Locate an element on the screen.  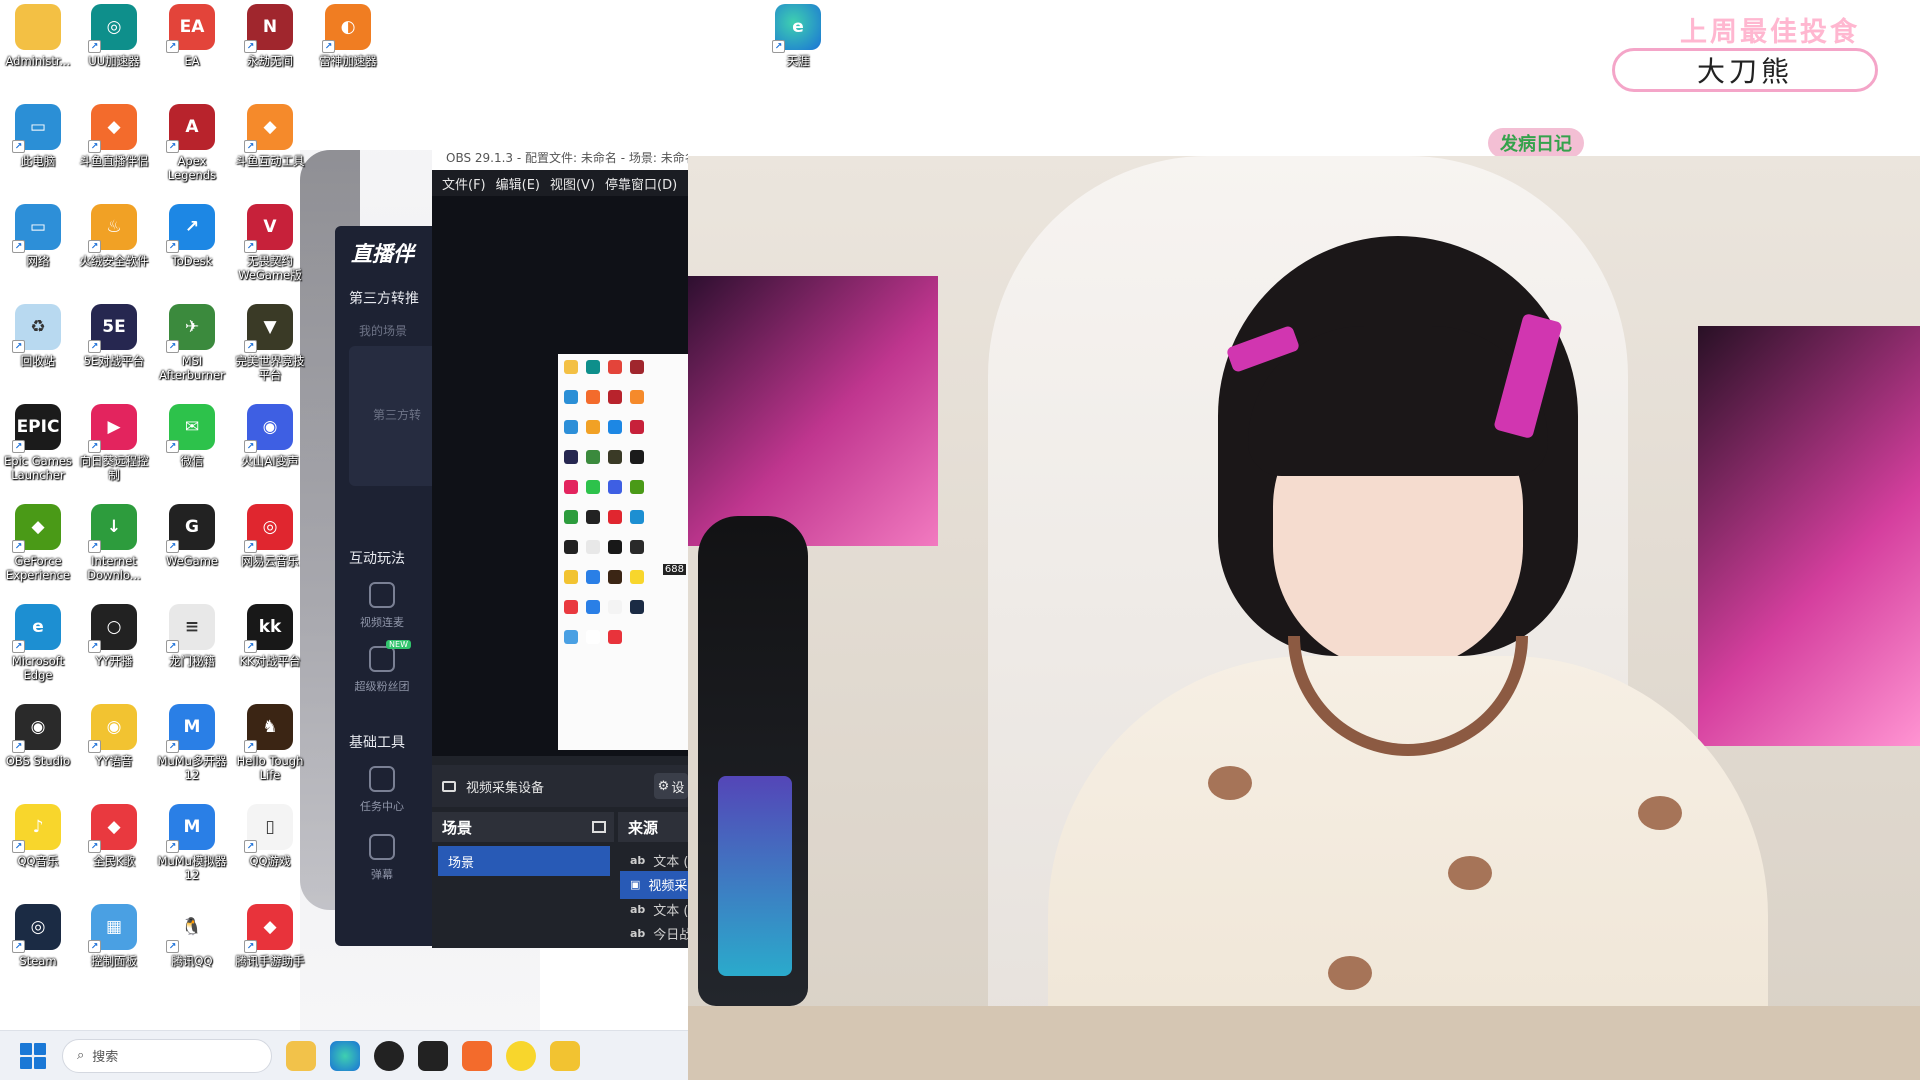
desktop-icon: ◉ ↗ 火山AI变声 is located at coordinates (270, 454).